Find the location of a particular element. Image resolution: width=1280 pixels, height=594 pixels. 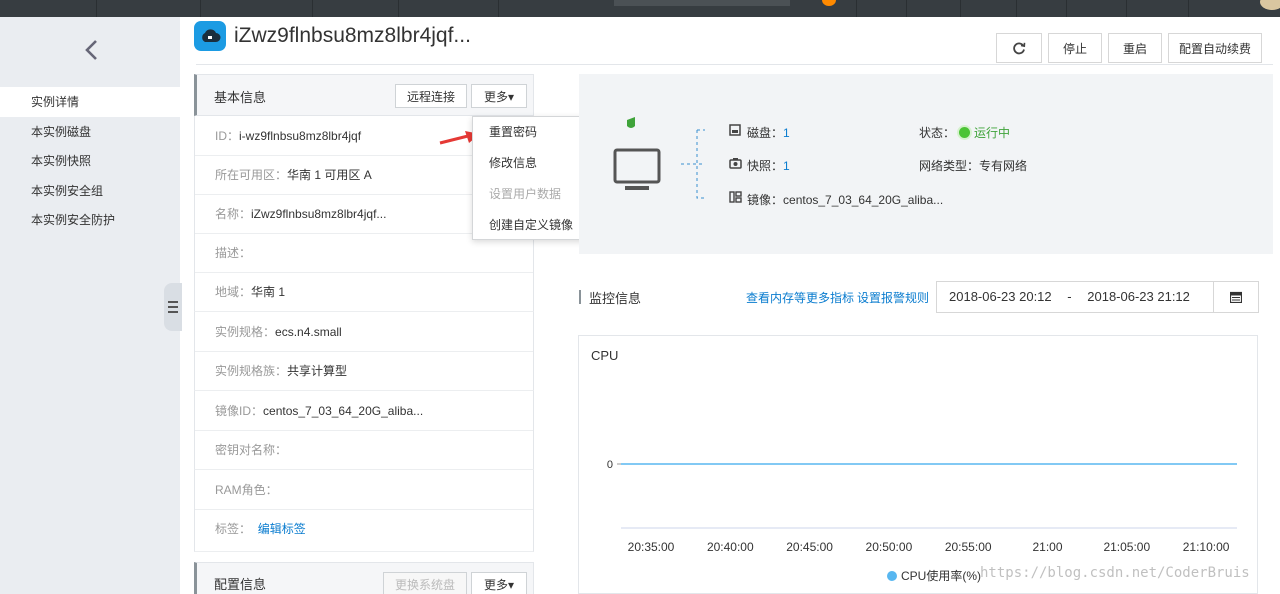

image-icon is located at coordinates (735, 197).